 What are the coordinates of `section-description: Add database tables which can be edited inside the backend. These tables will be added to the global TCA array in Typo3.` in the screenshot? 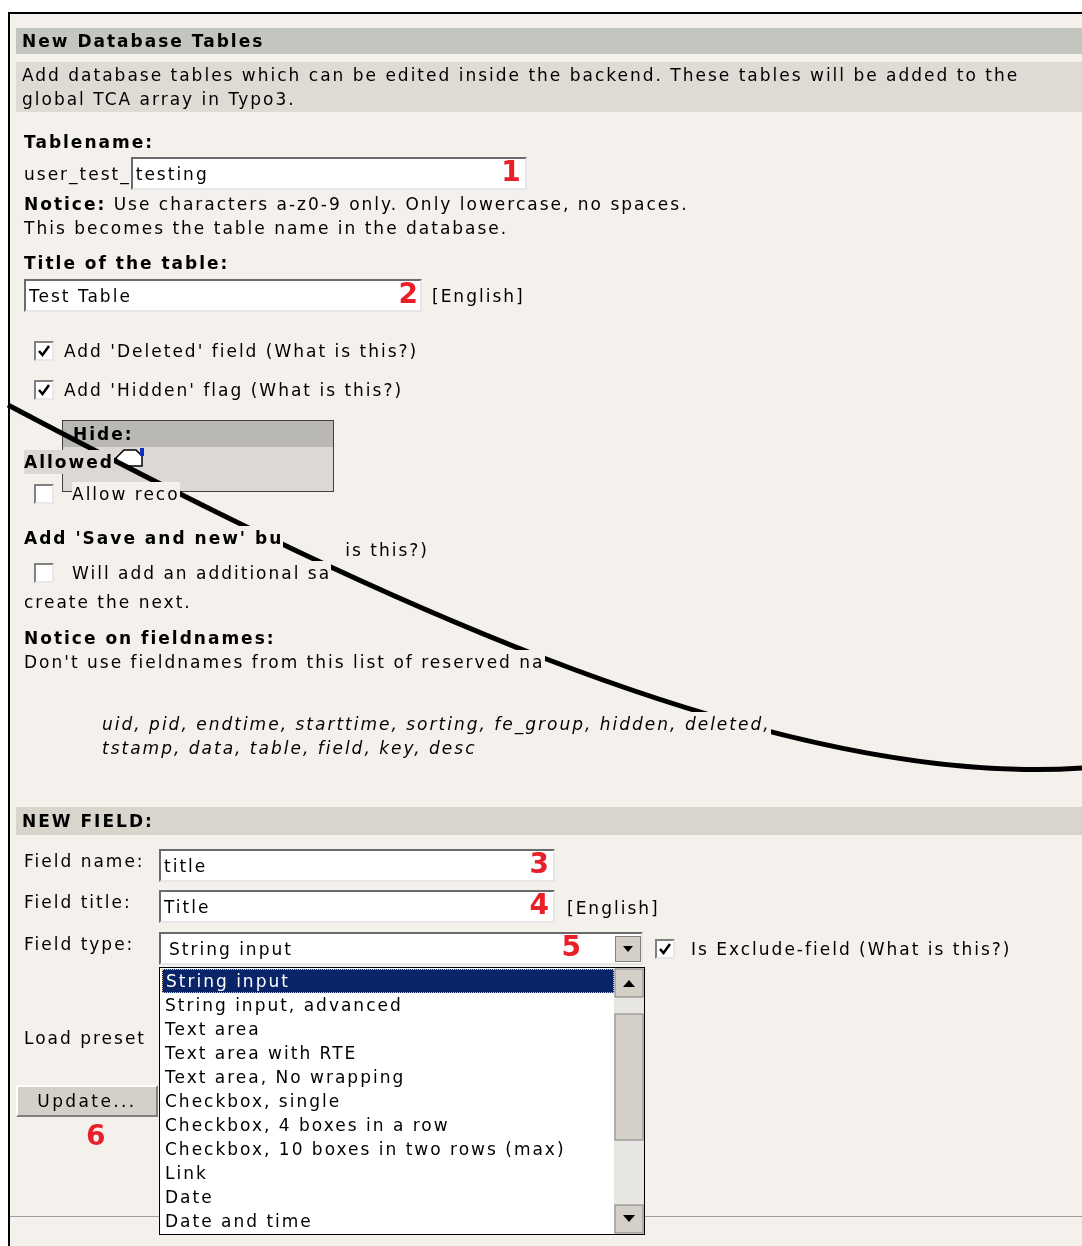 It's located at (549, 87).